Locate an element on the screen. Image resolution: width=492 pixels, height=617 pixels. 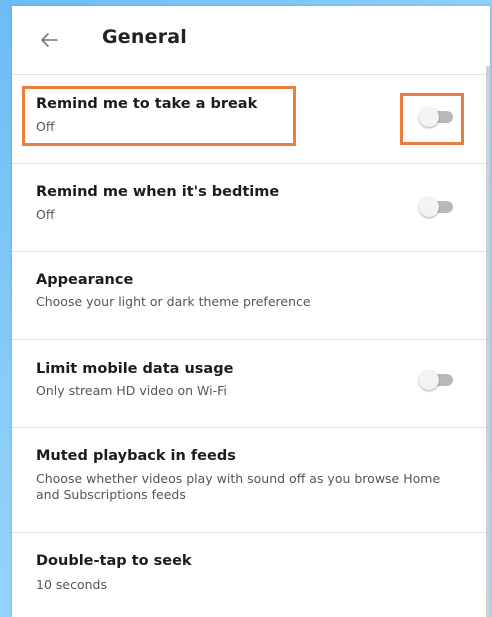
arrow-left-icon is located at coordinates (49, 40).